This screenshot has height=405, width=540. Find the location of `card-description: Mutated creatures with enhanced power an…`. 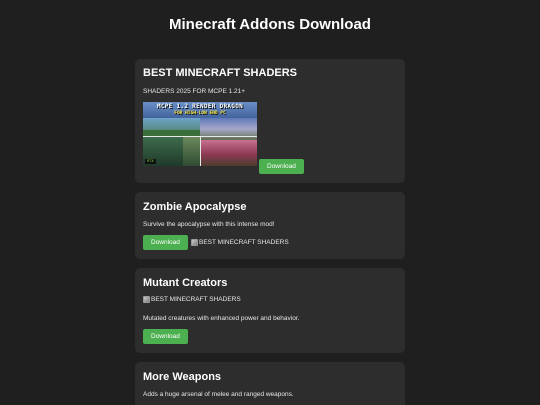

card-description: Mutated creatures with enhanced power an… is located at coordinates (221, 318).